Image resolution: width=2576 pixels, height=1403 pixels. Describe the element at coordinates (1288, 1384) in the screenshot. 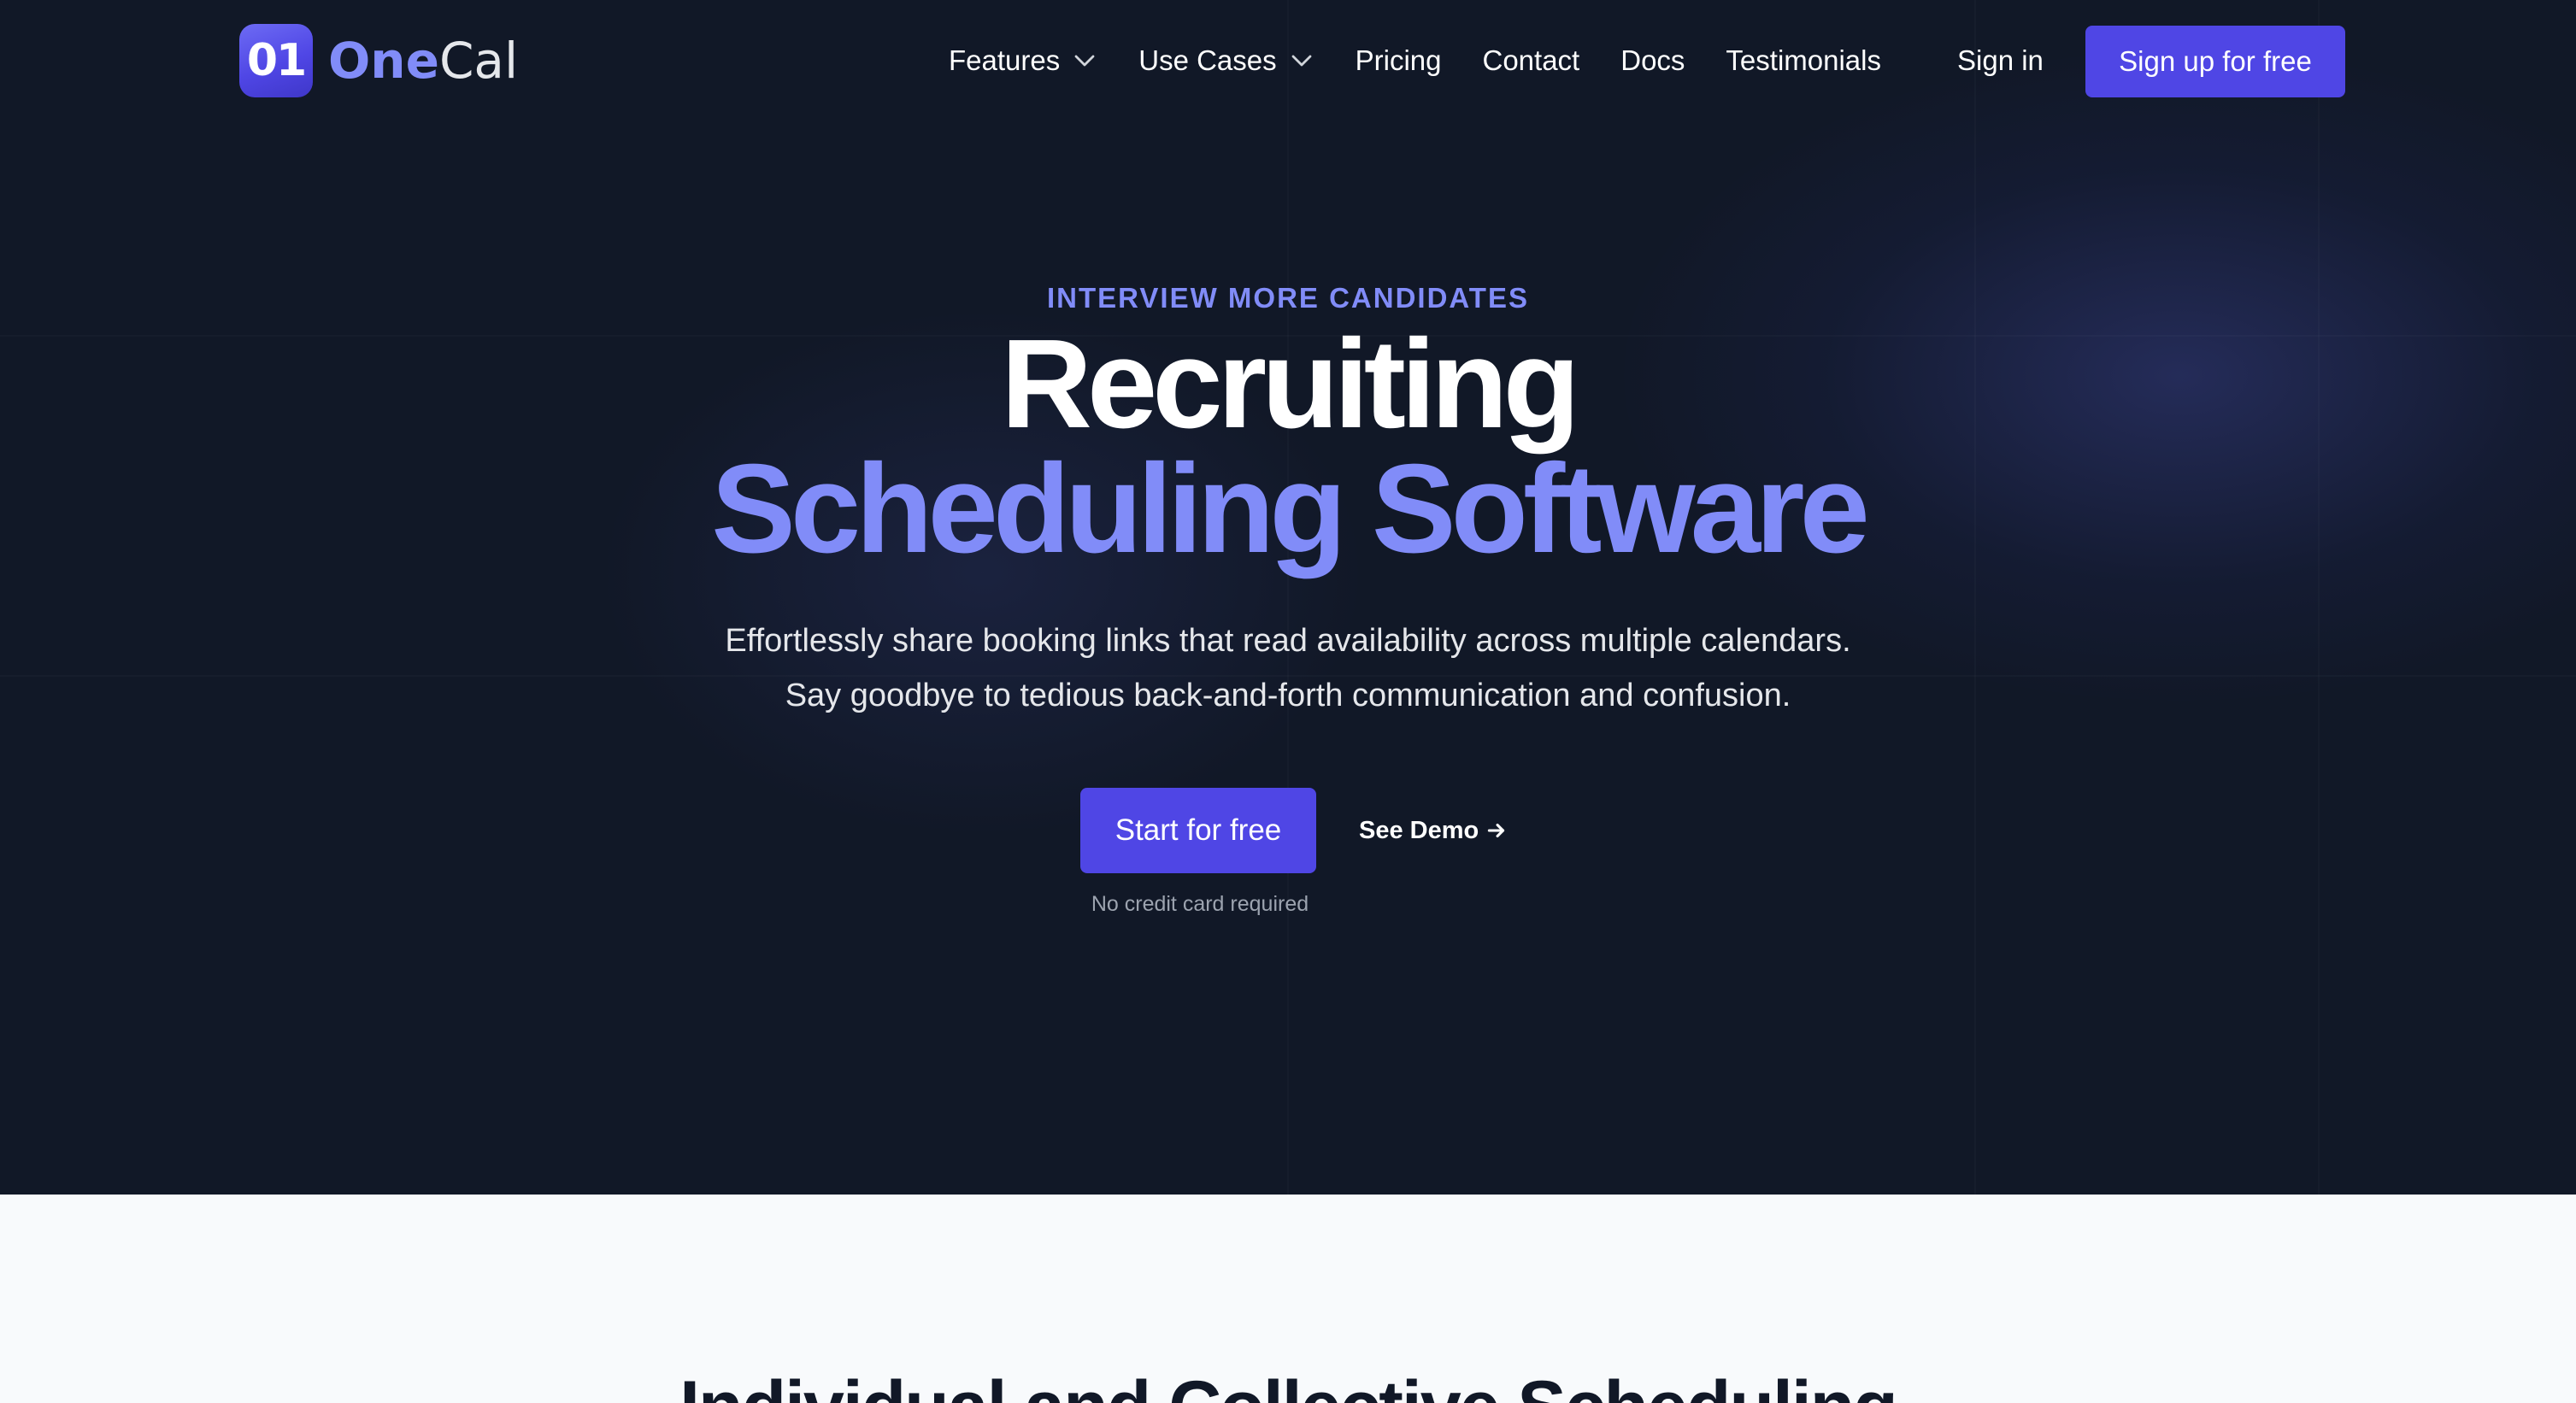

I see `section-title: Individual and Collective Scheduling` at that location.